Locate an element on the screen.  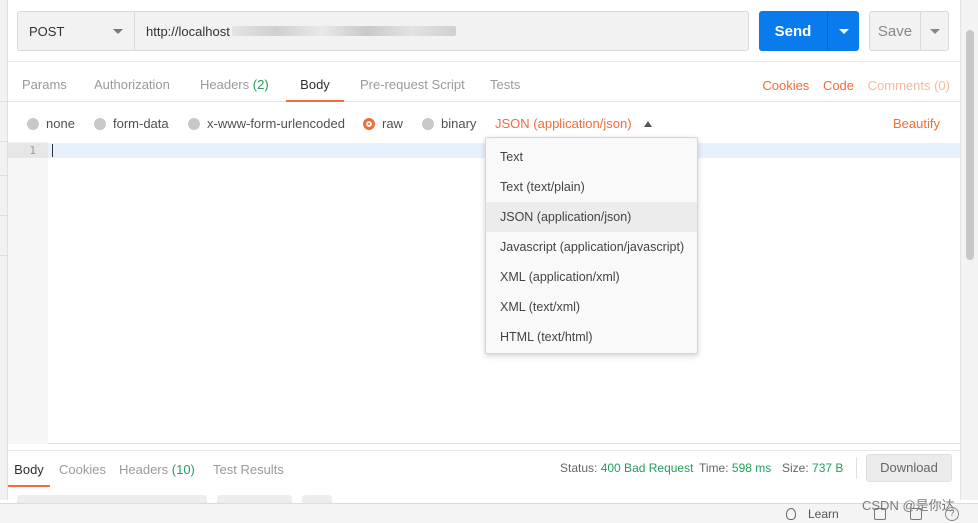
text-cursor is located at coordinates (52, 150).